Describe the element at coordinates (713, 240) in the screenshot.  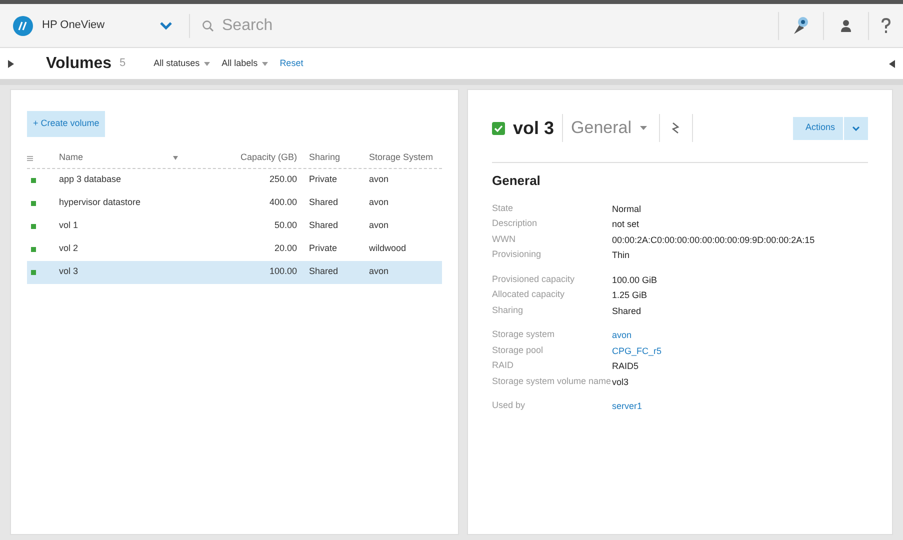
I see `field-value: 00:00:2A:C0:00:00:00:00:00:00:09:9D:00:00:2A:15` at that location.